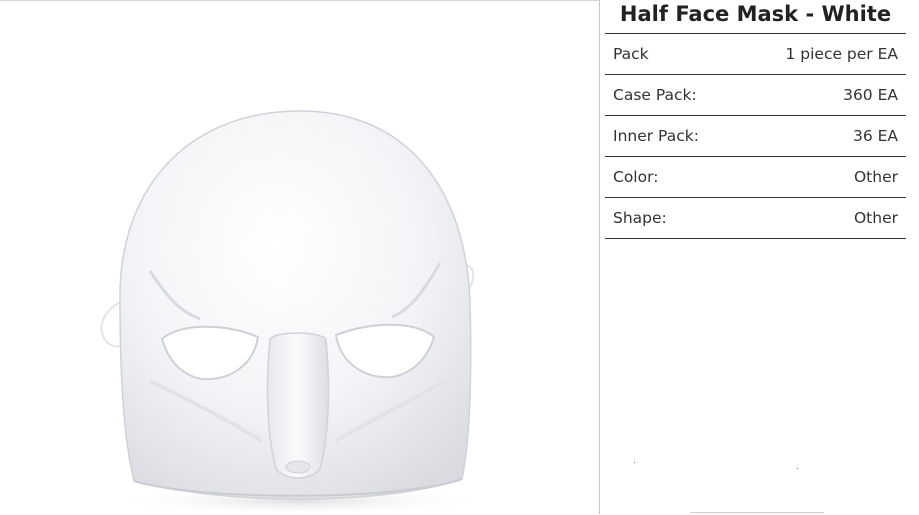 The width and height of the screenshot is (919, 515). I want to click on spec-row-pack: Pack 1 piece per EA, so click(755, 54).